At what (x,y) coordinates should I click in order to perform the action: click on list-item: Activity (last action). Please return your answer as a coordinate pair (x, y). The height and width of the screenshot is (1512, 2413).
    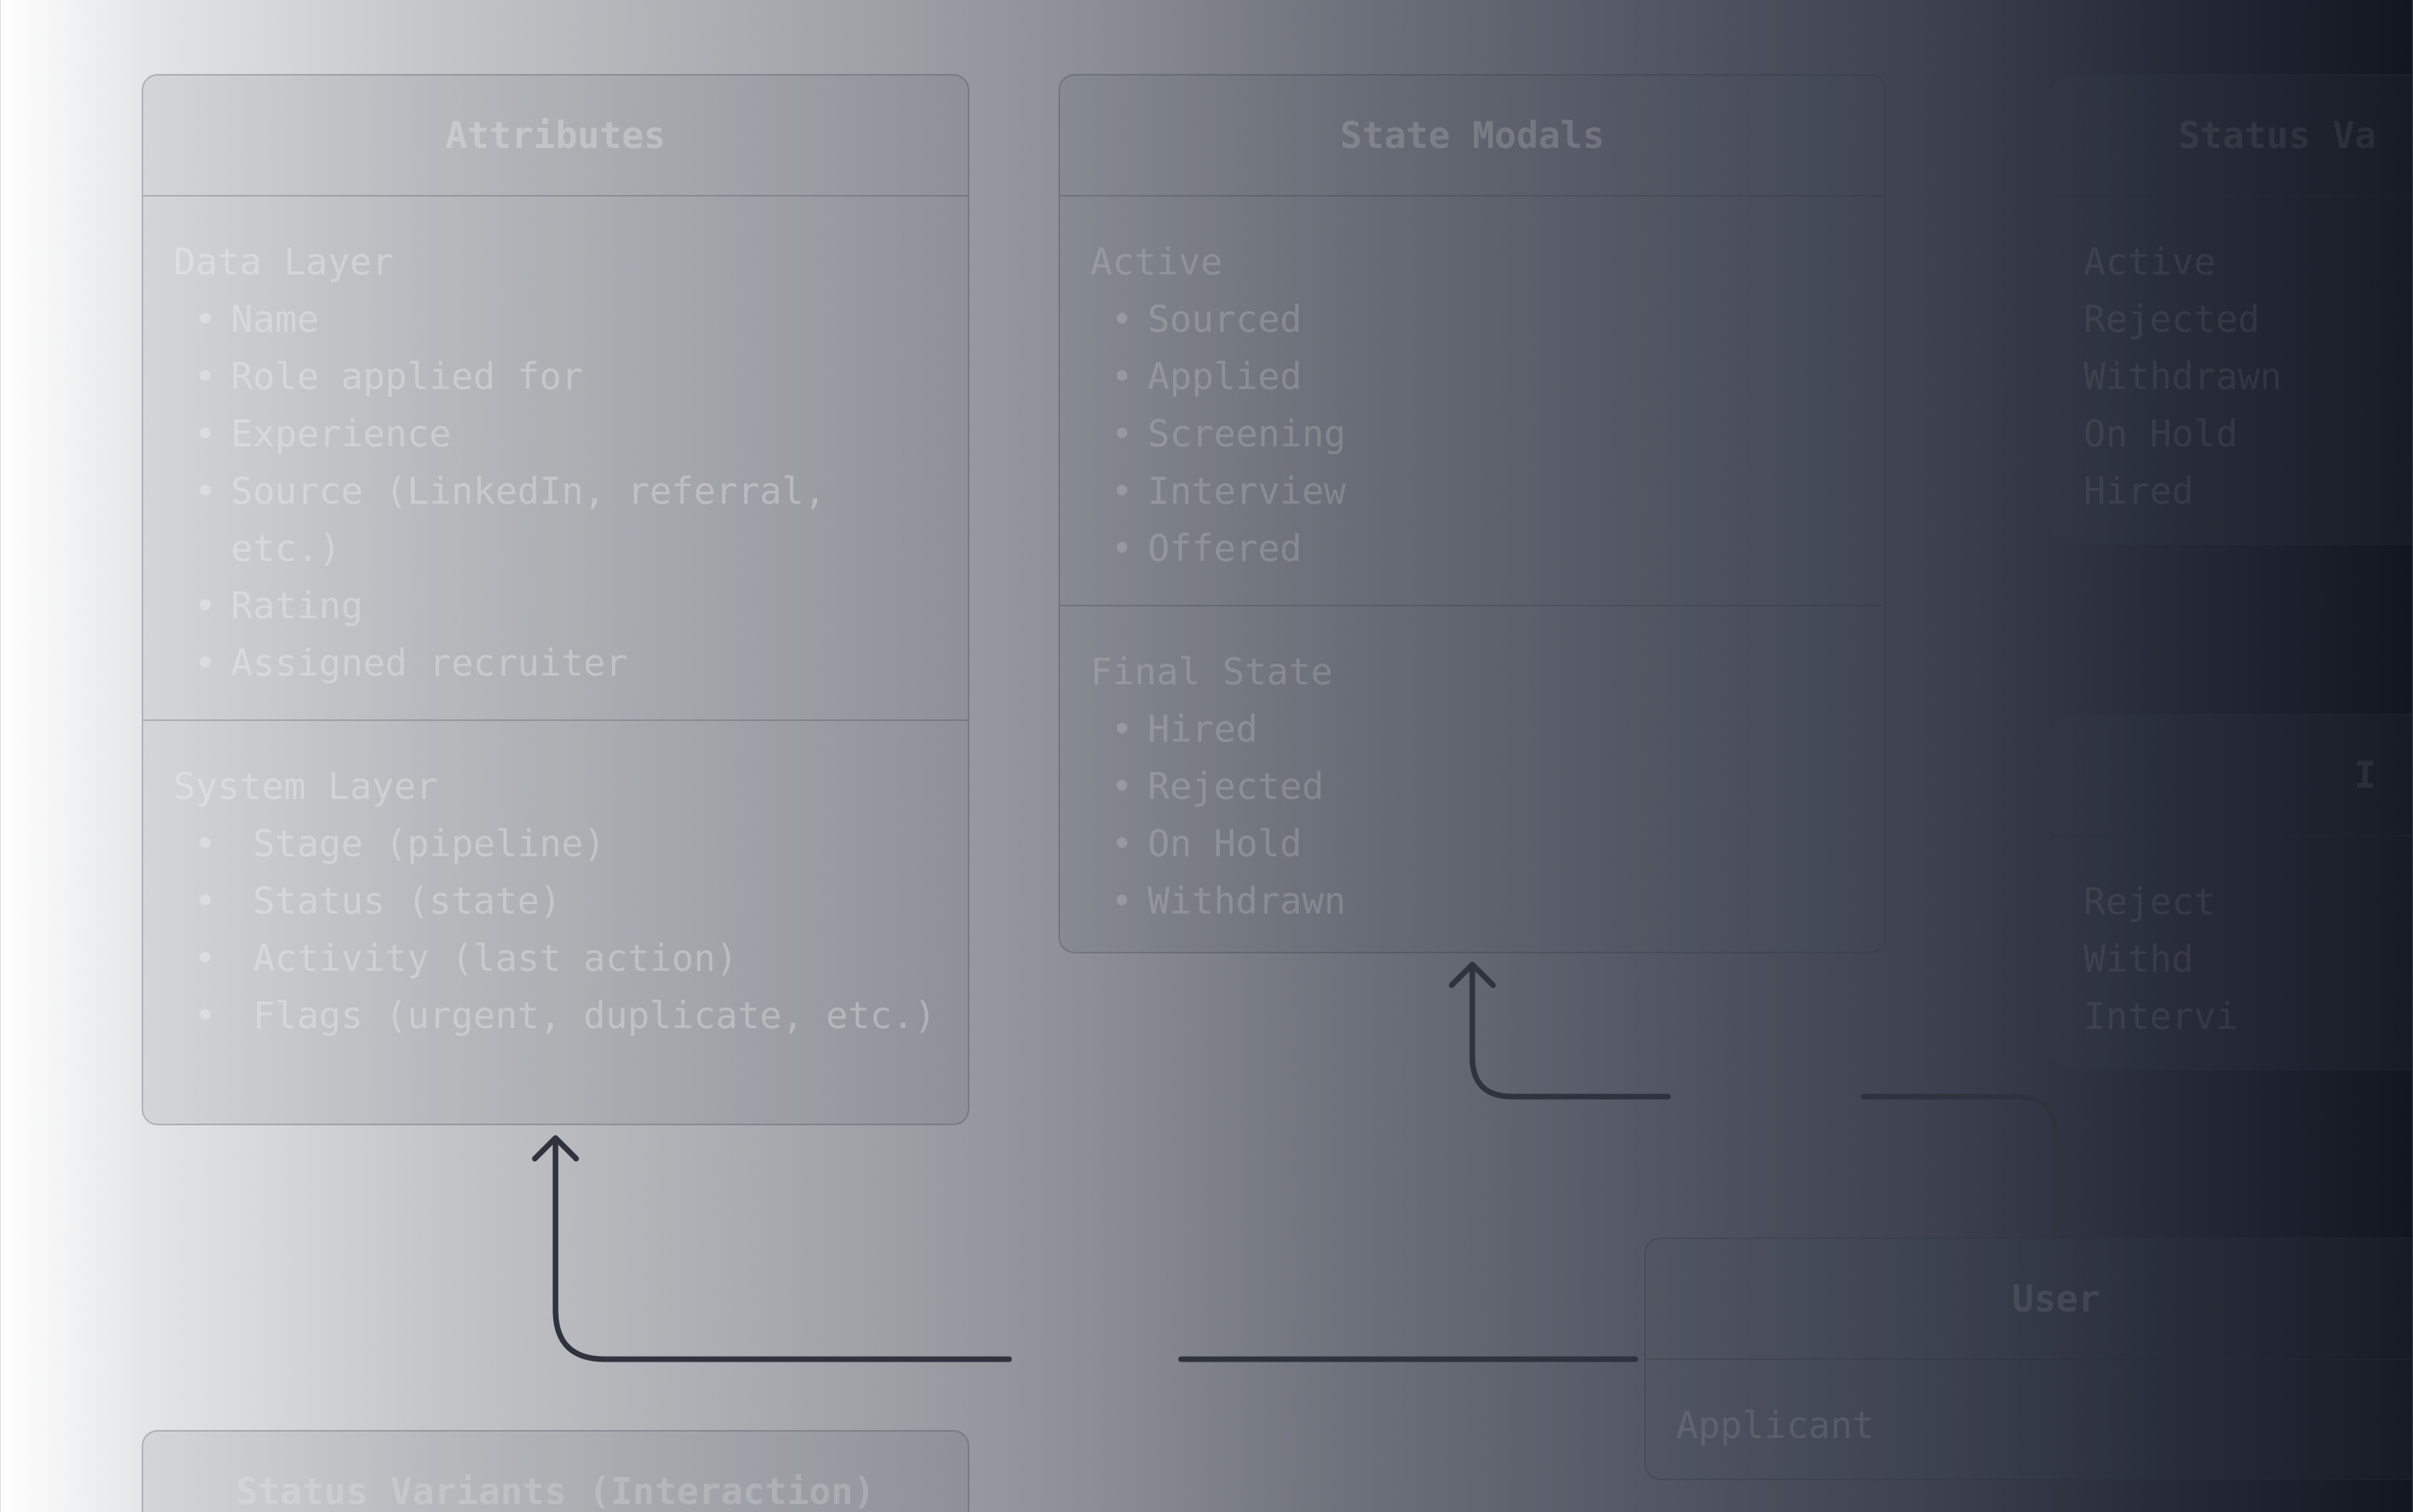
    Looking at the image, I should click on (555, 958).